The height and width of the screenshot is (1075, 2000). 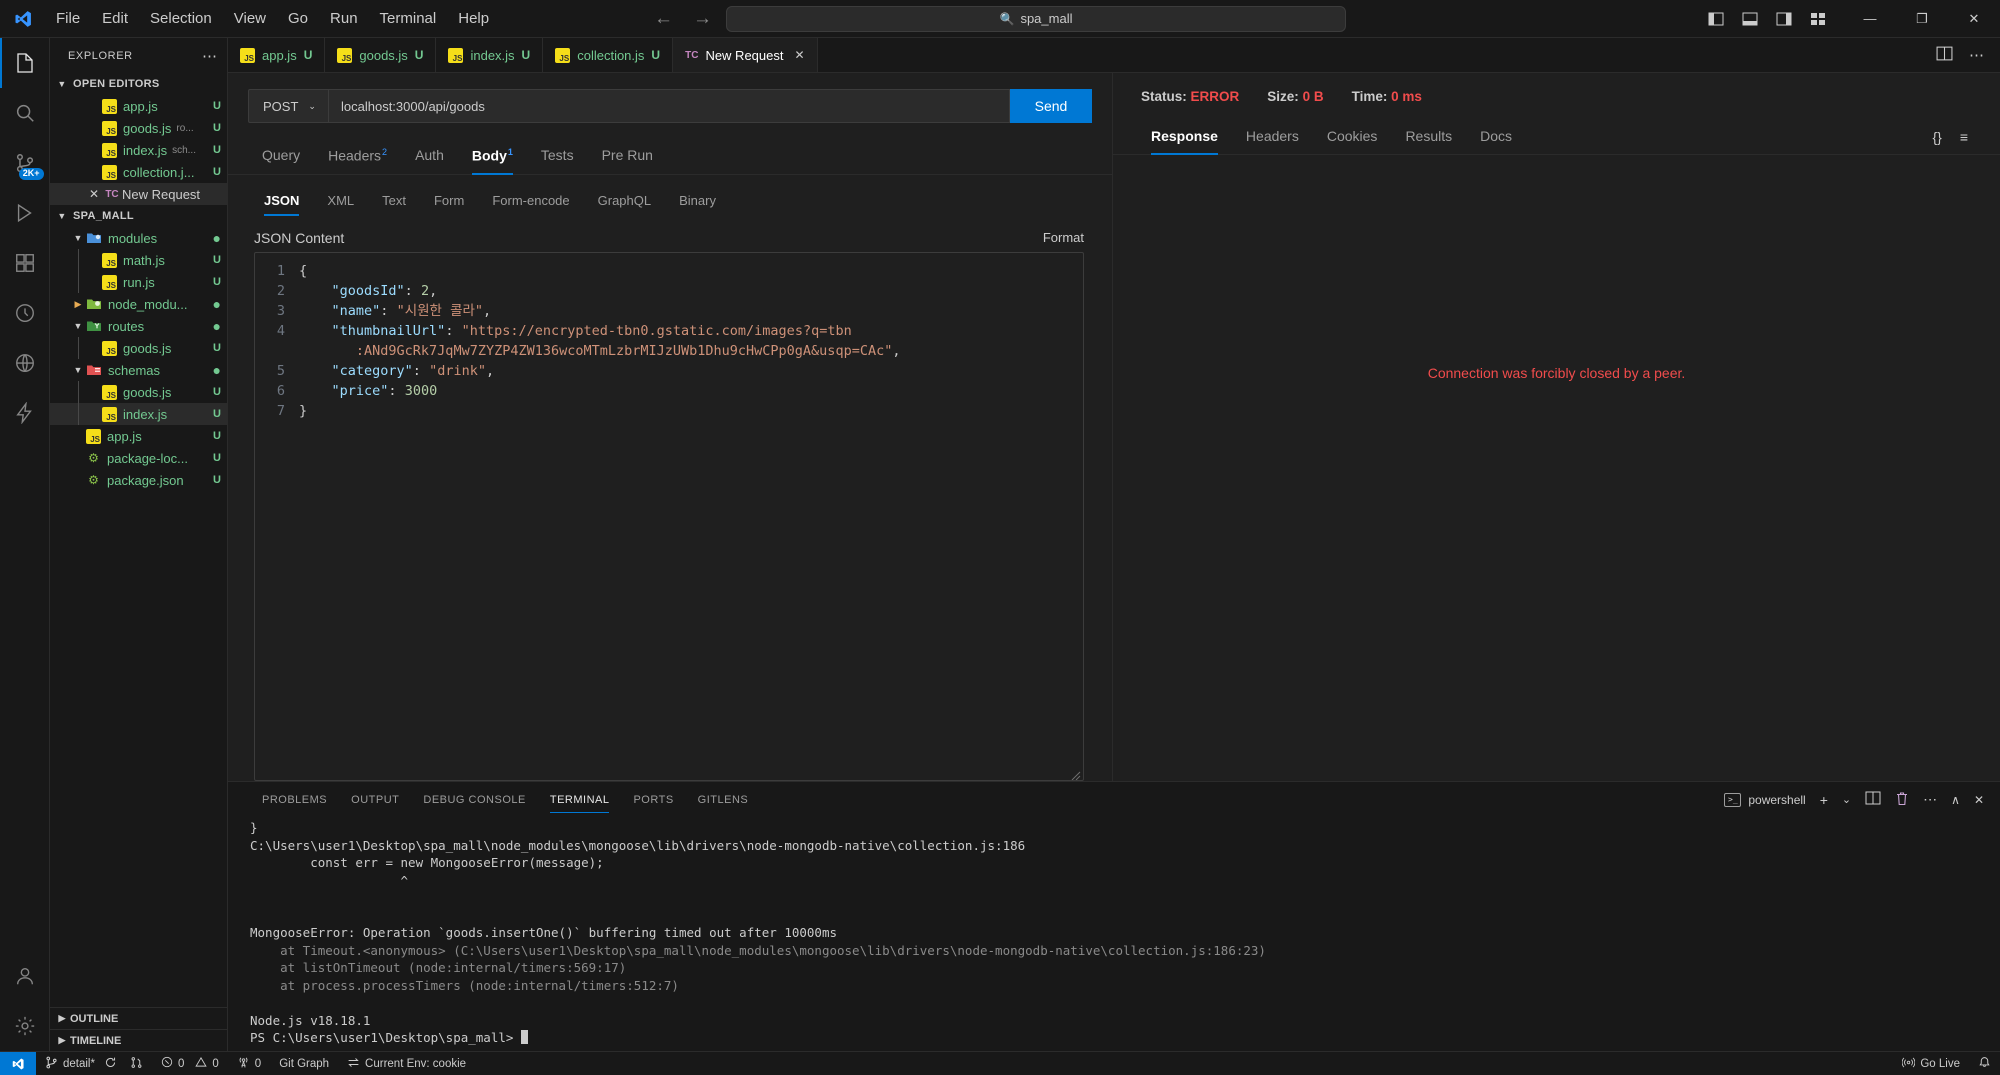 What do you see at coordinates (624, 201) in the screenshot?
I see `body-type-graphql: GraphQL` at bounding box center [624, 201].